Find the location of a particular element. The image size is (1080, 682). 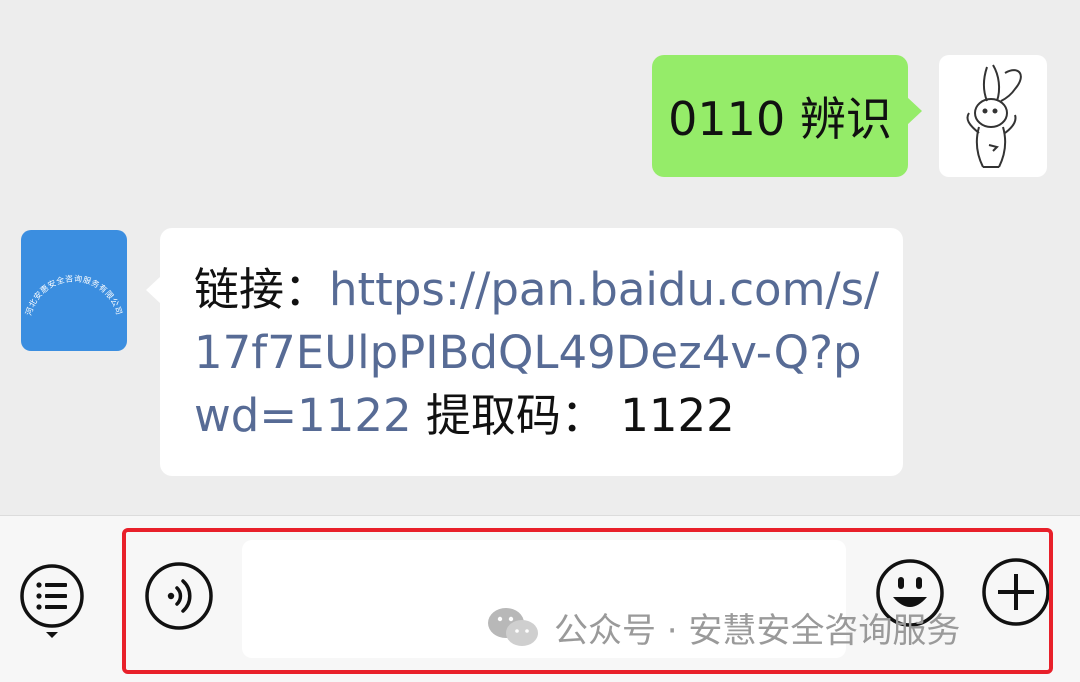

voice-button is located at coordinates (179, 596).